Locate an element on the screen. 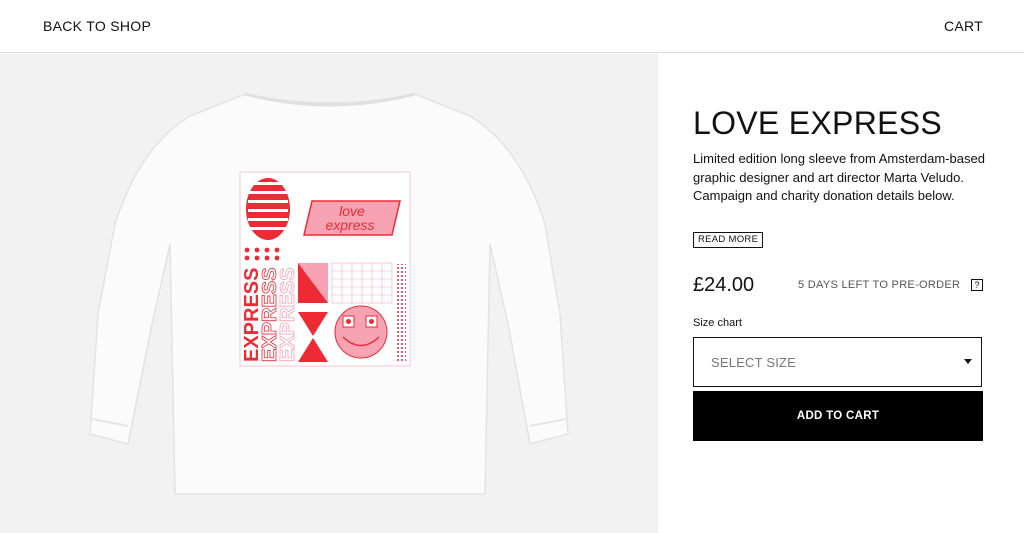  help-question-icon: ? is located at coordinates (977, 285).